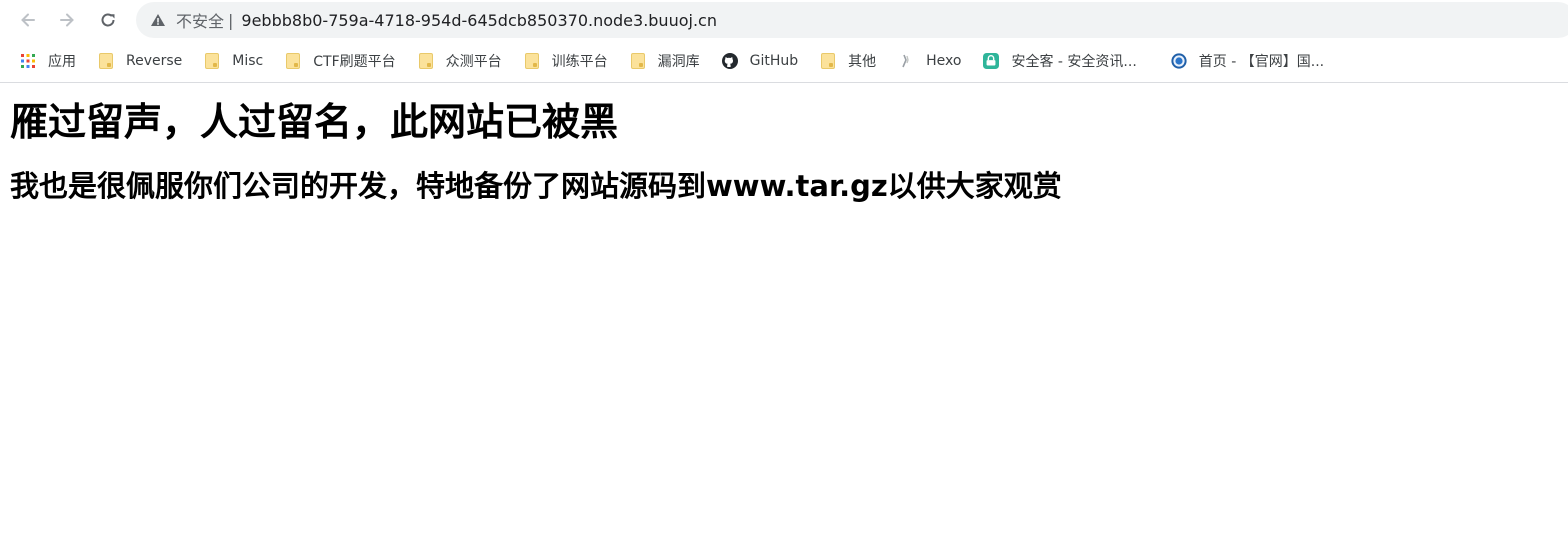  I want to click on bookmark-label: 应用, so click(62, 62).